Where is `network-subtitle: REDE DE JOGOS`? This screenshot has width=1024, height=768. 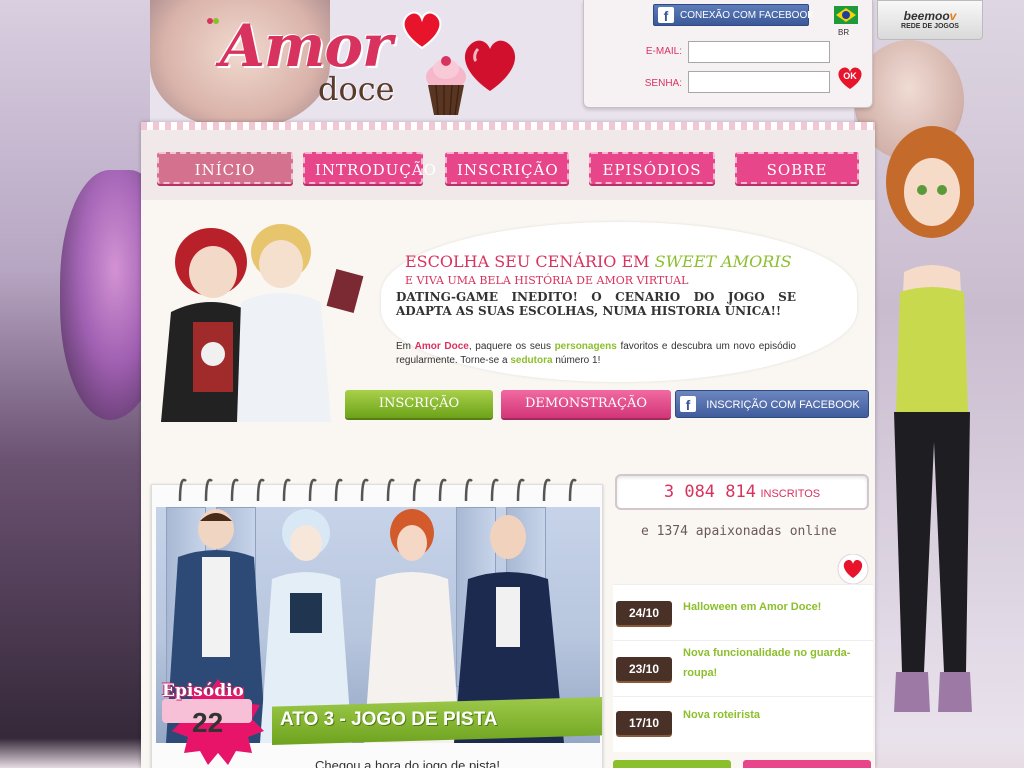
network-subtitle: REDE DE JOGOS is located at coordinates (930, 26).